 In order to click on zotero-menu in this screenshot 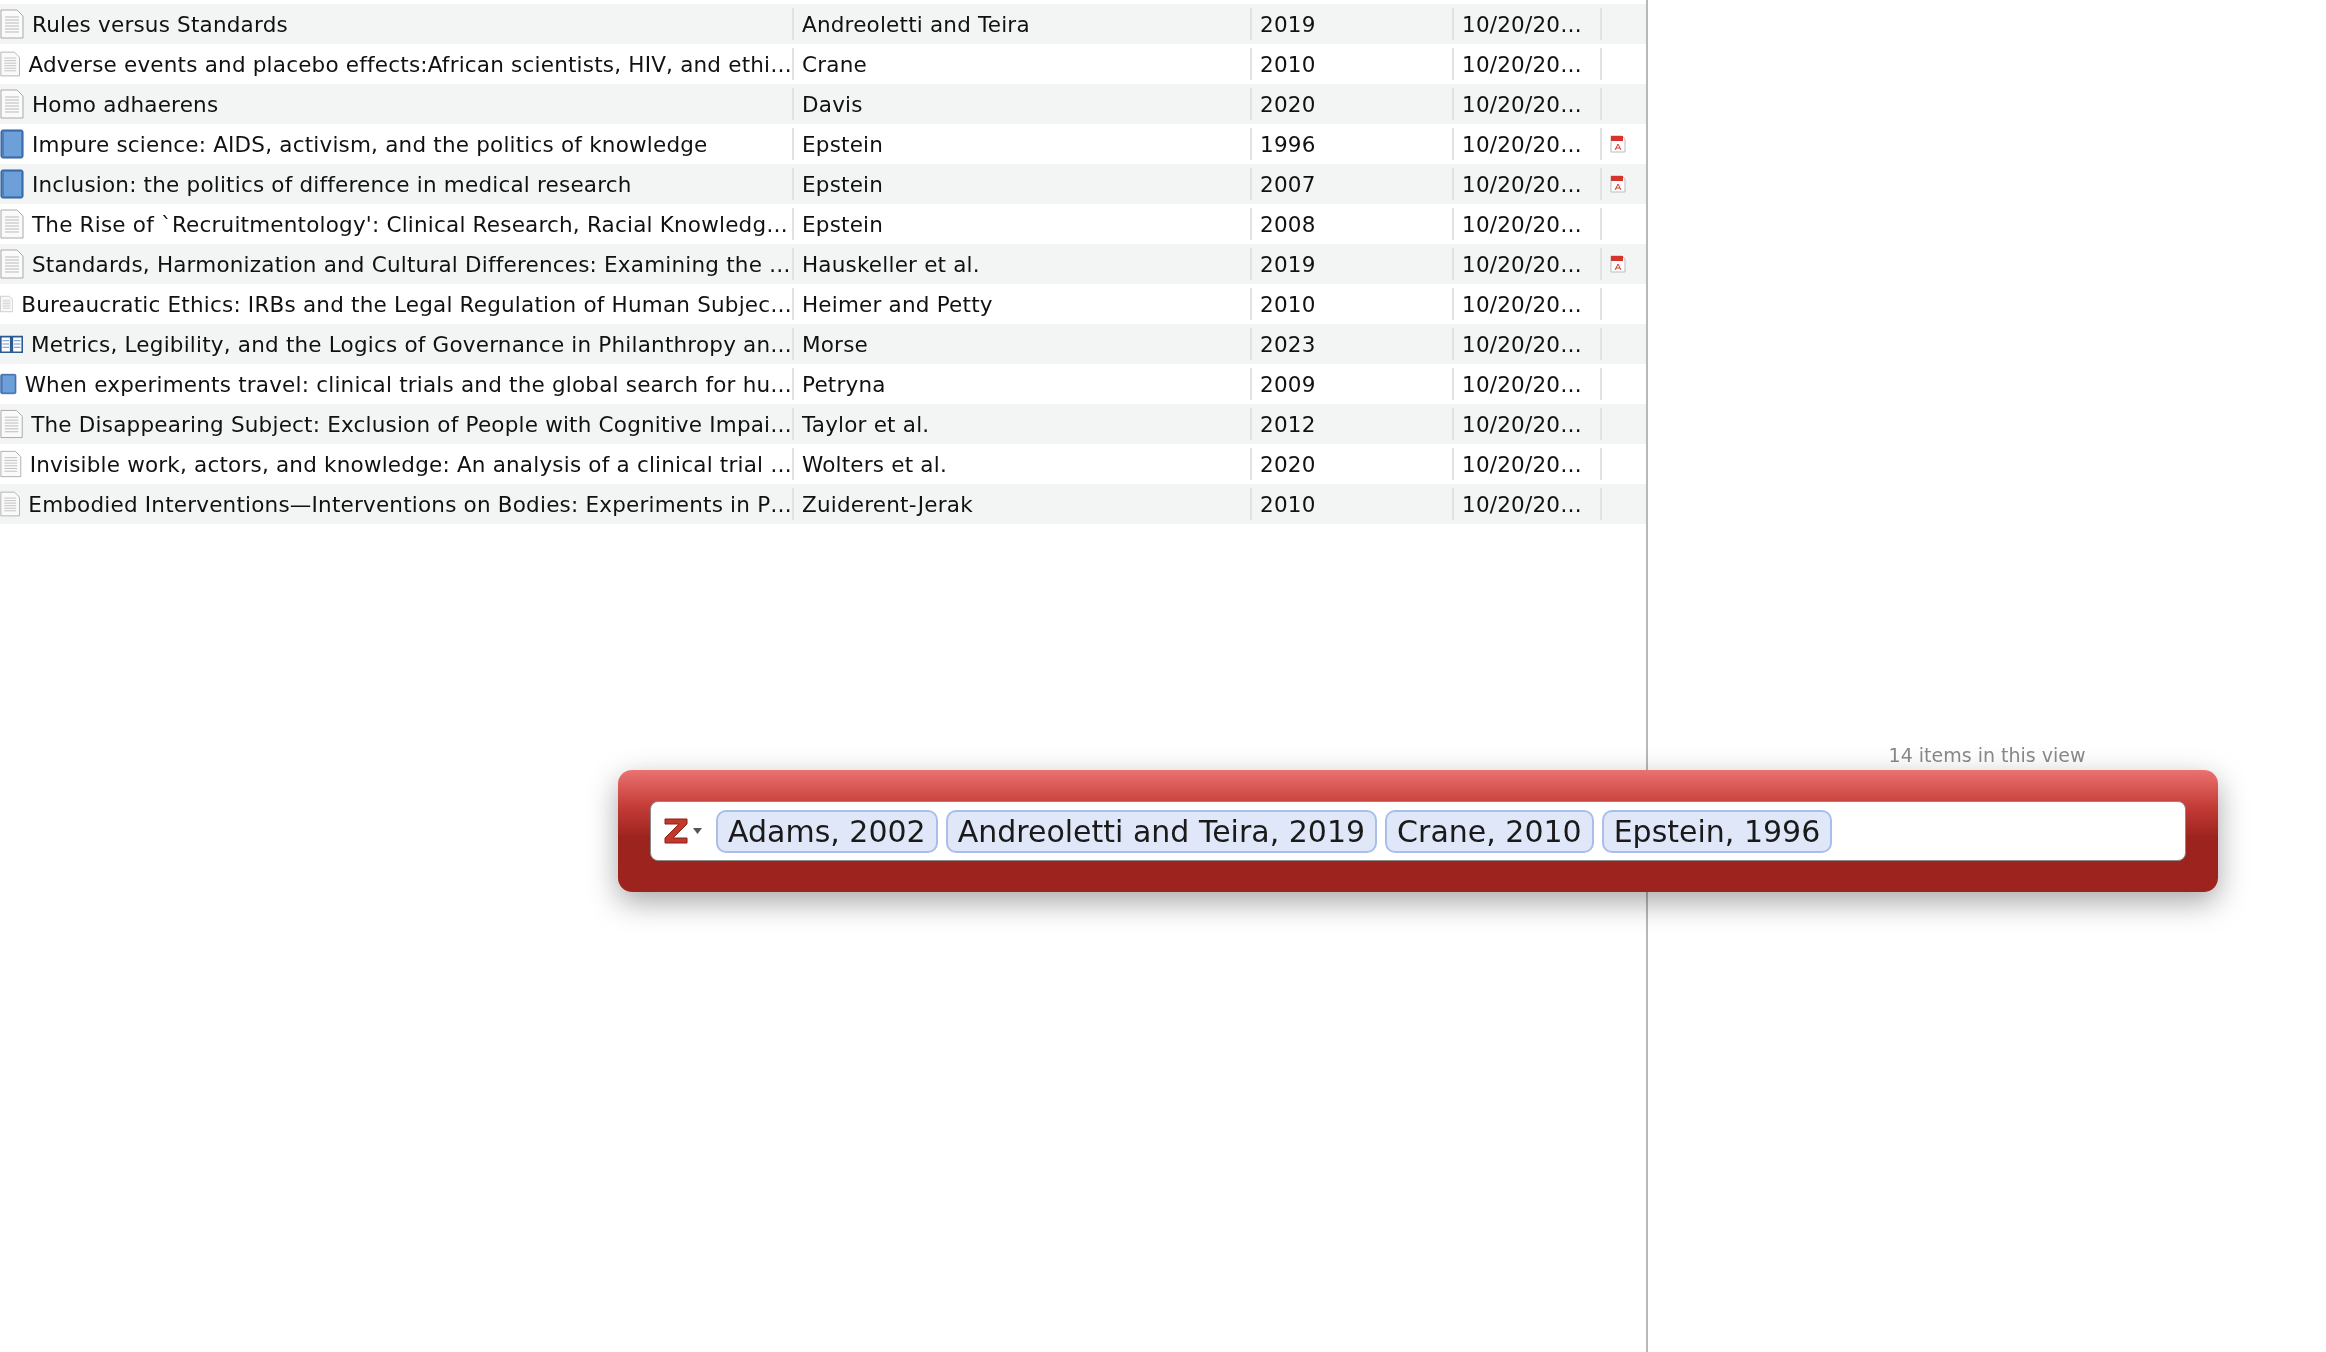, I will do `click(682, 831)`.